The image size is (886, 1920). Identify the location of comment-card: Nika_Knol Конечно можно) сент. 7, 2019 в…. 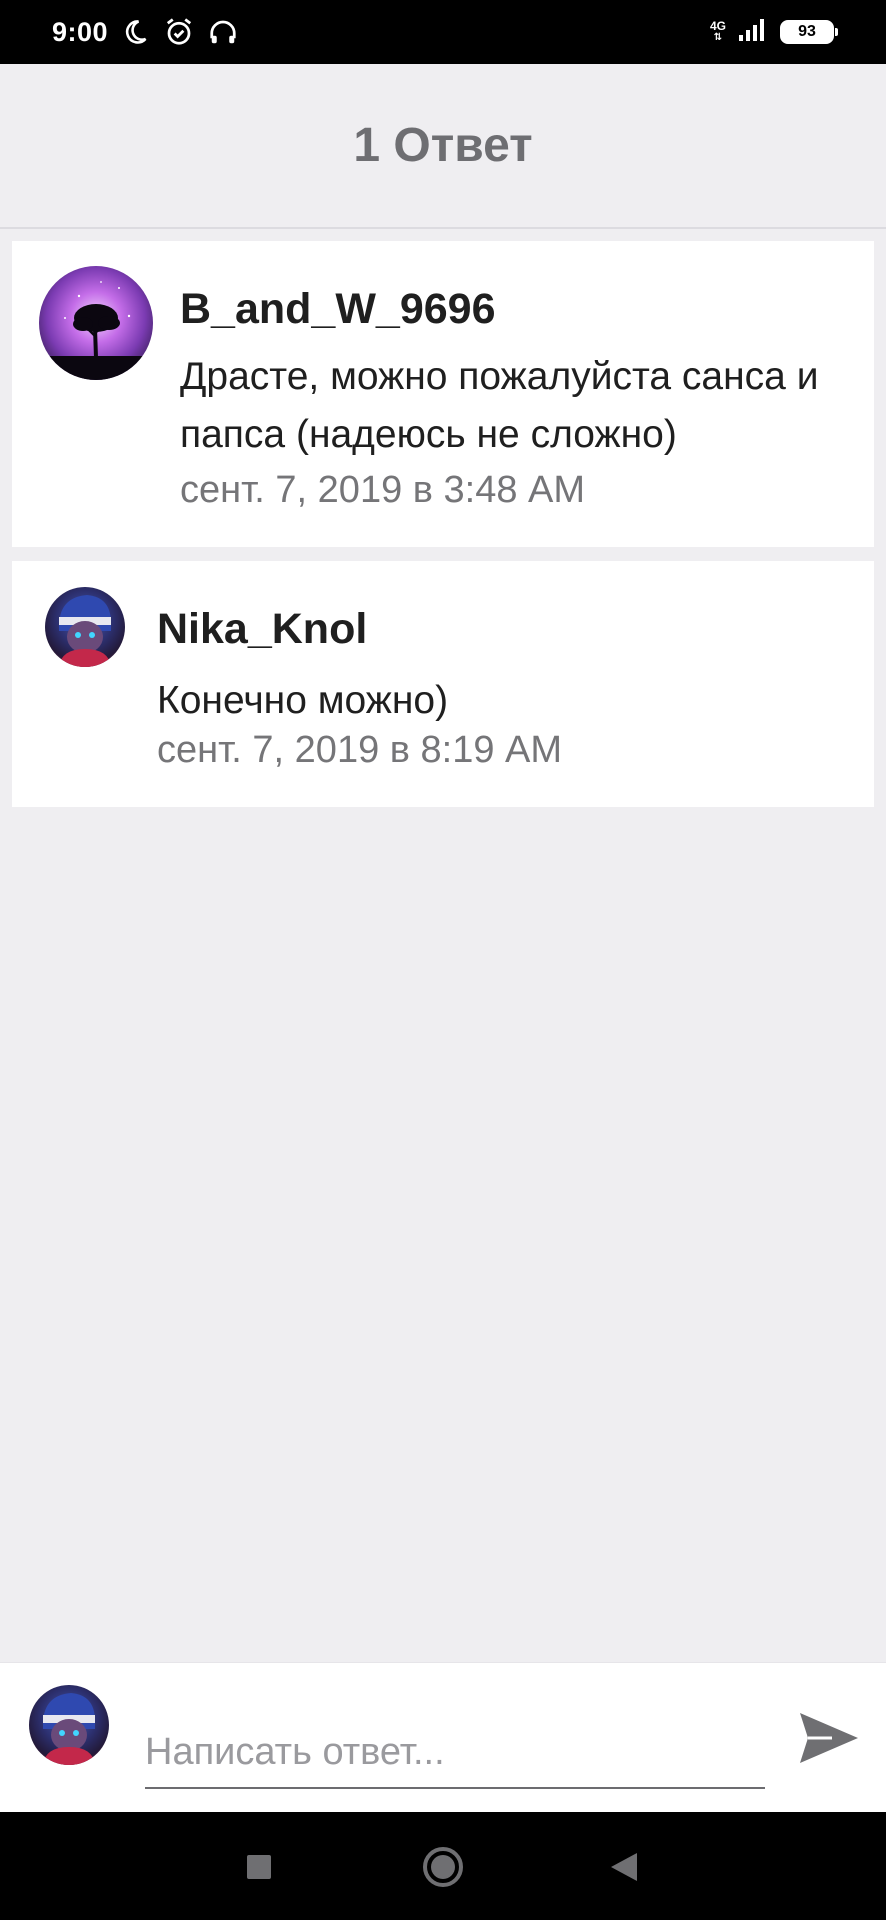
(443, 684).